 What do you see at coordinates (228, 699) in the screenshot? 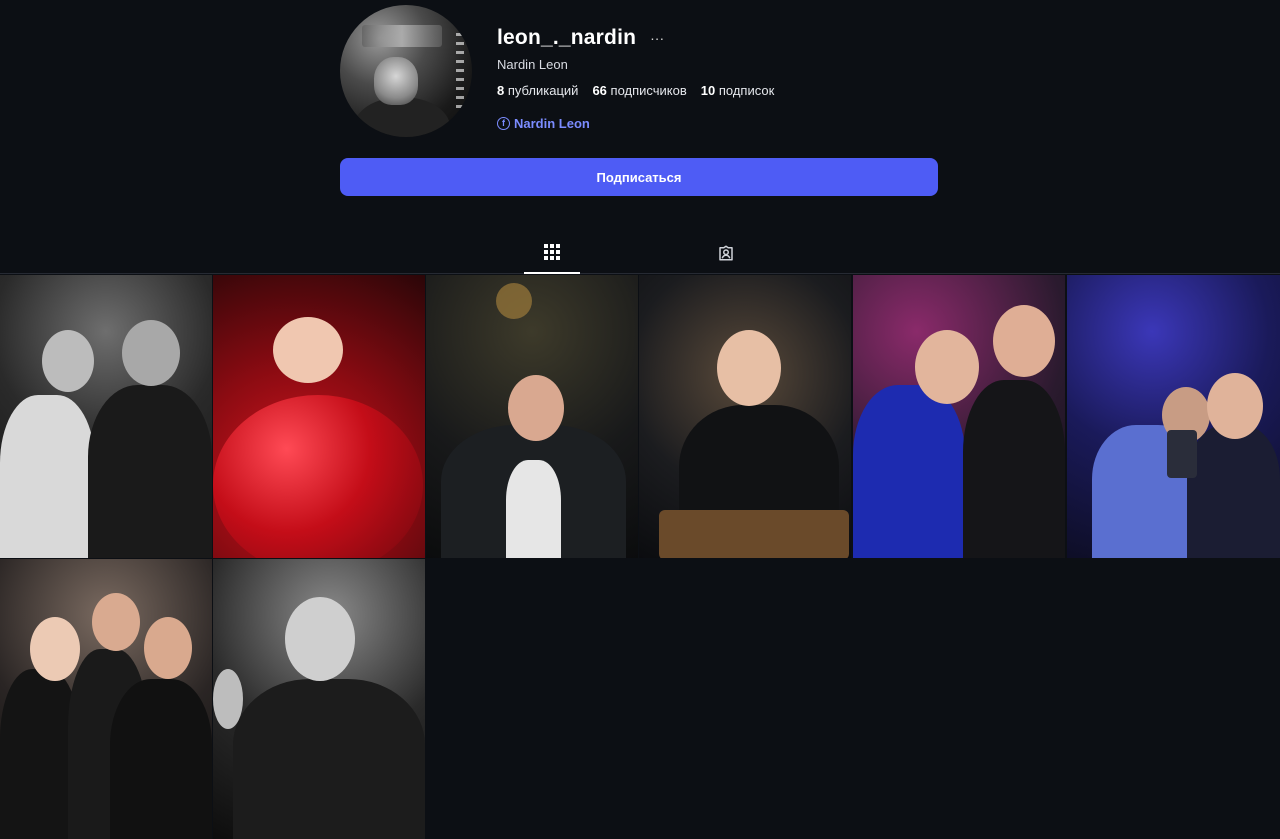
I see `photo-8-hand` at bounding box center [228, 699].